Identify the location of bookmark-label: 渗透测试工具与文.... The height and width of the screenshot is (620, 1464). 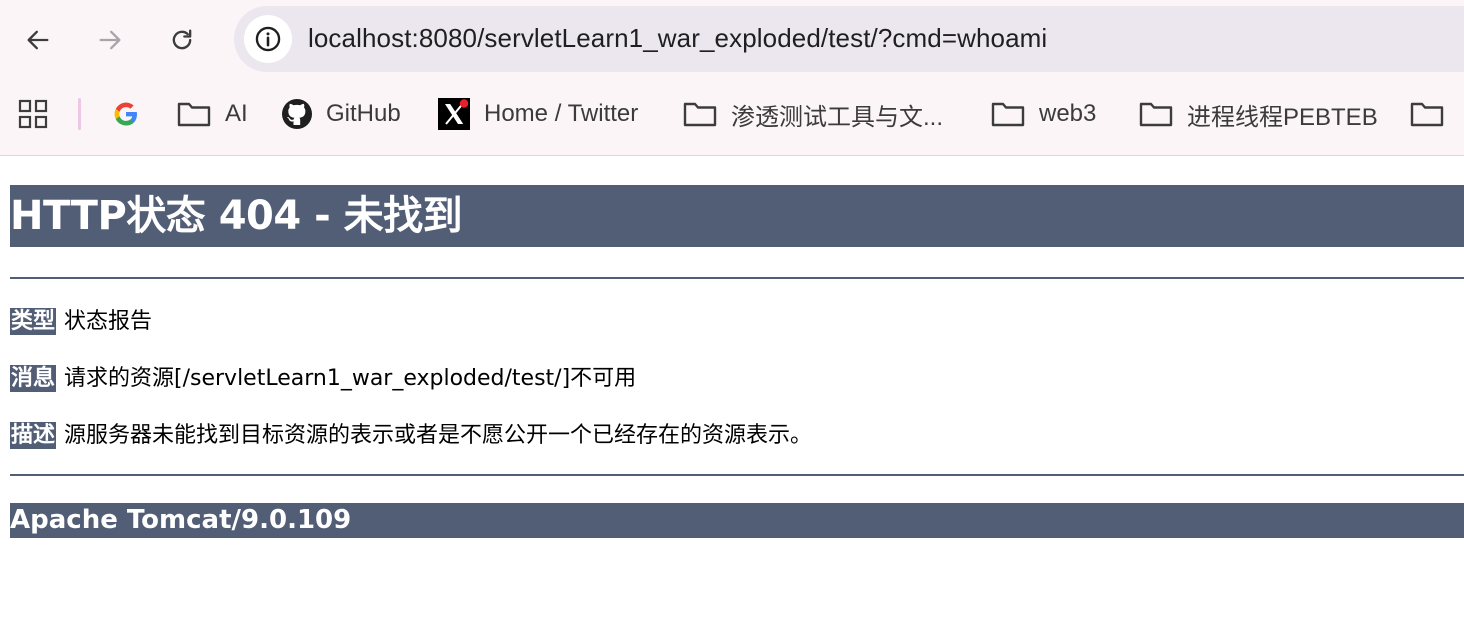
(837, 117).